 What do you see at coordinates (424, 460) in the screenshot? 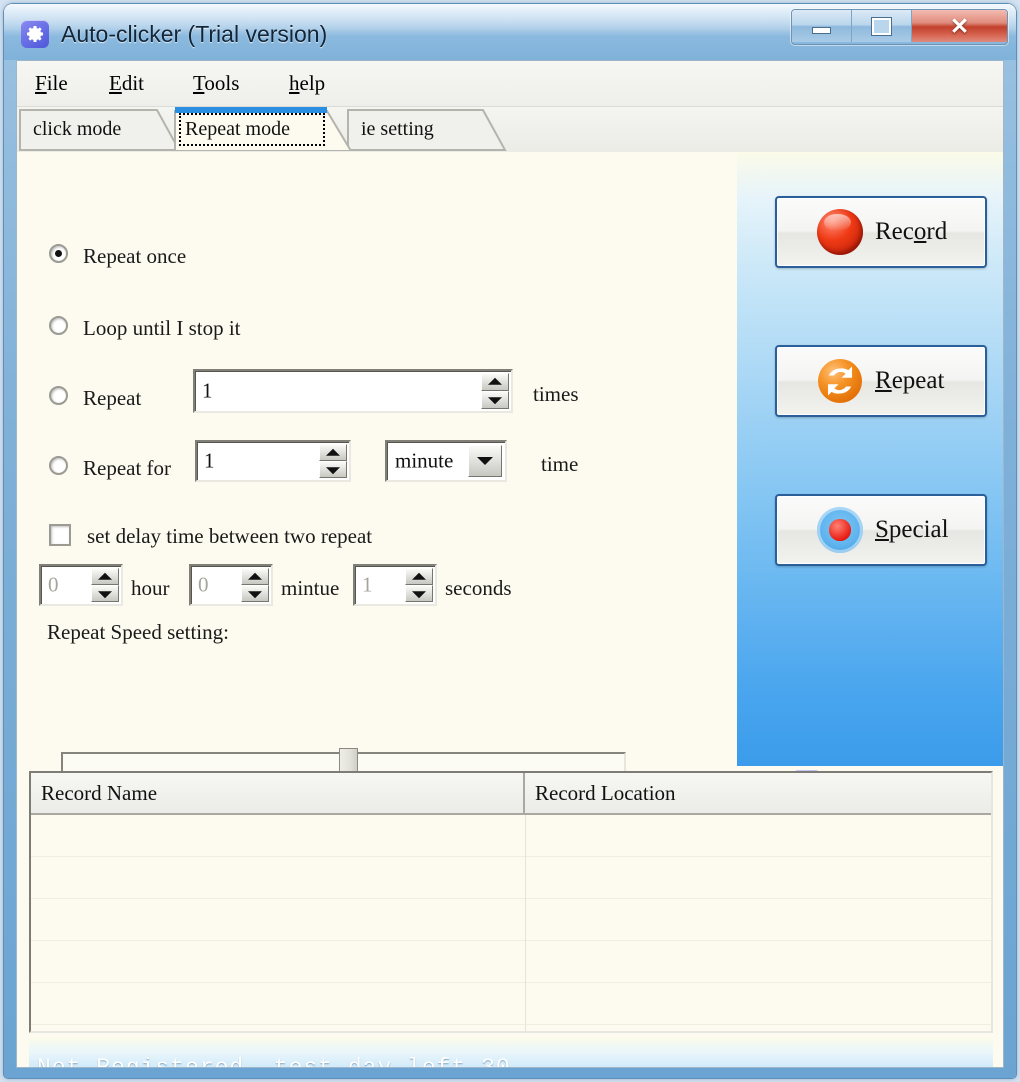
I see `repeat-for-unit-value: minute` at bounding box center [424, 460].